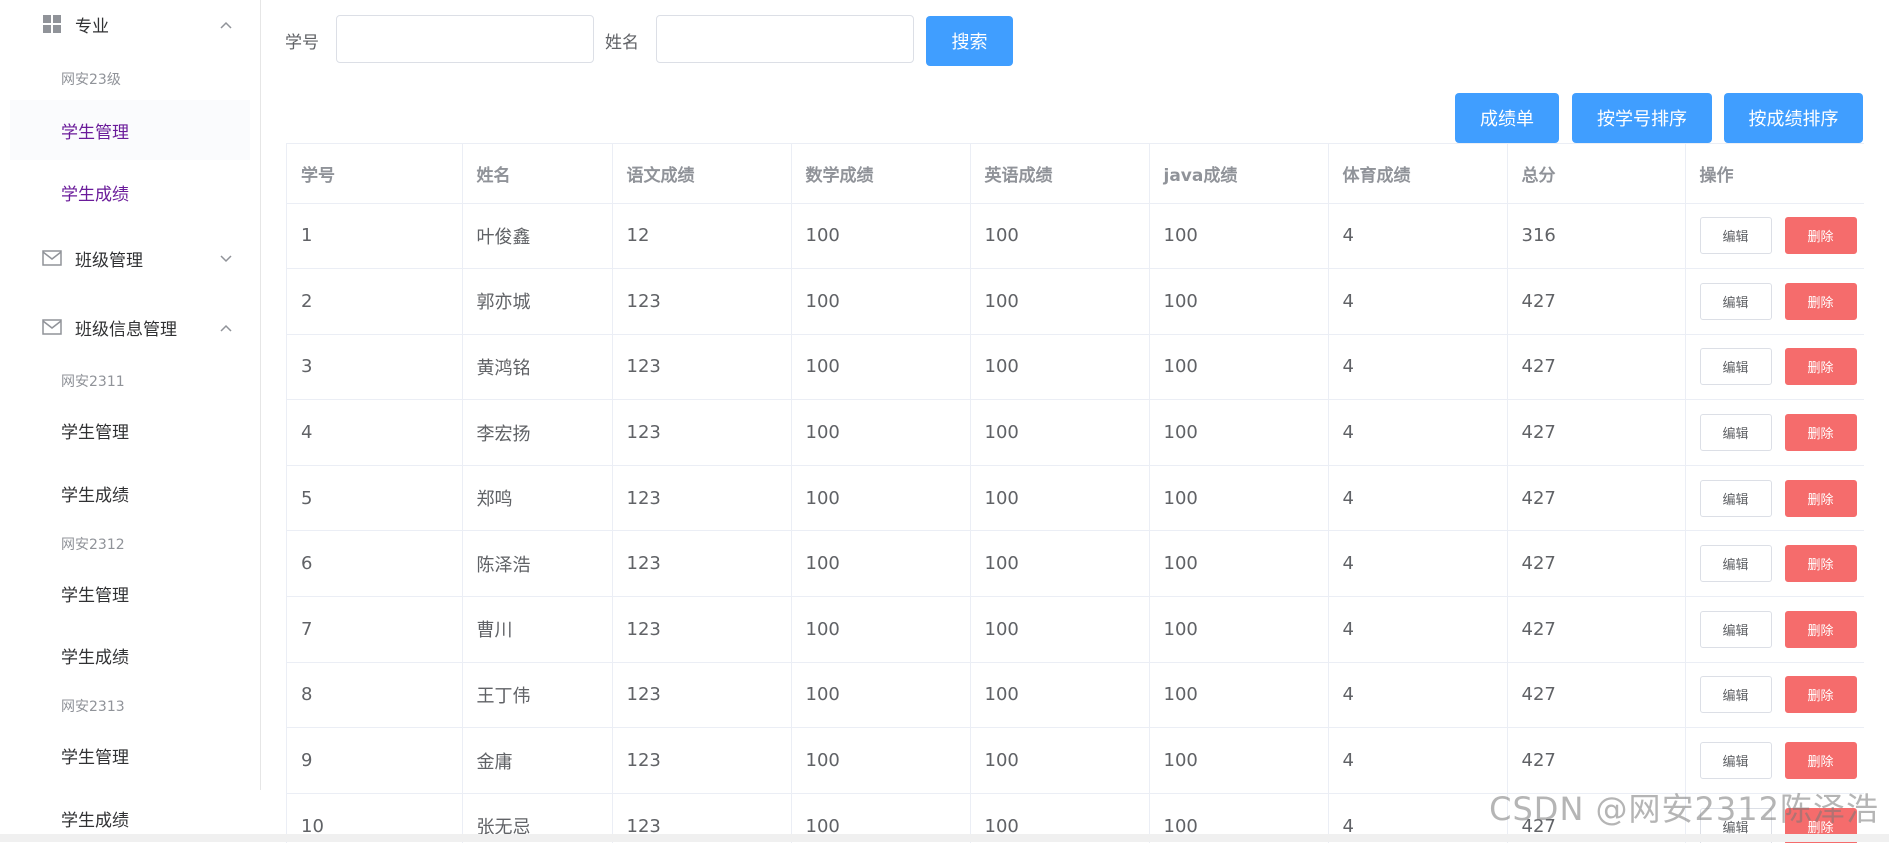 This screenshot has width=1889, height=848. What do you see at coordinates (1239, 174) in the screenshot?
I see `header-java: java成绩` at bounding box center [1239, 174].